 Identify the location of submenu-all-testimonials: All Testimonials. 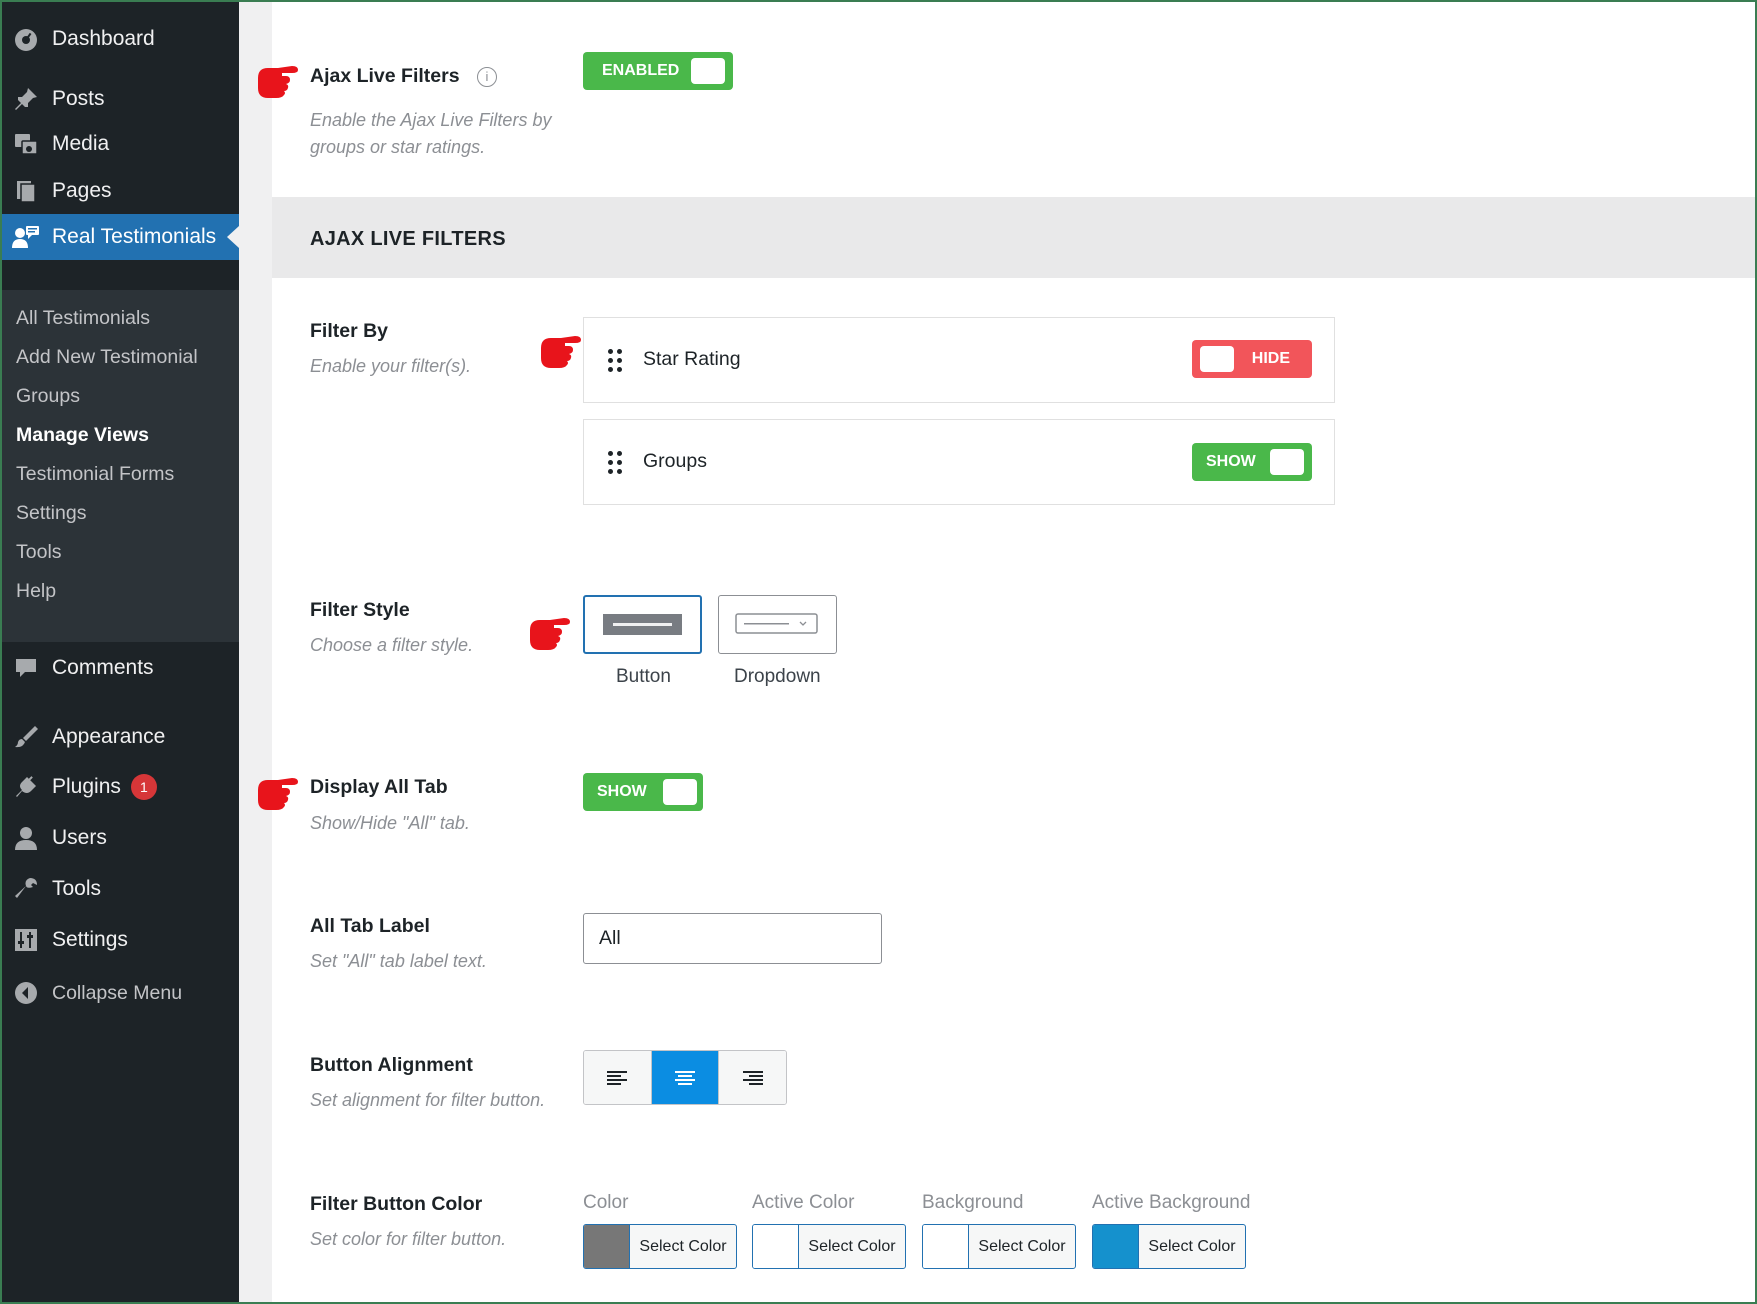
(83, 318).